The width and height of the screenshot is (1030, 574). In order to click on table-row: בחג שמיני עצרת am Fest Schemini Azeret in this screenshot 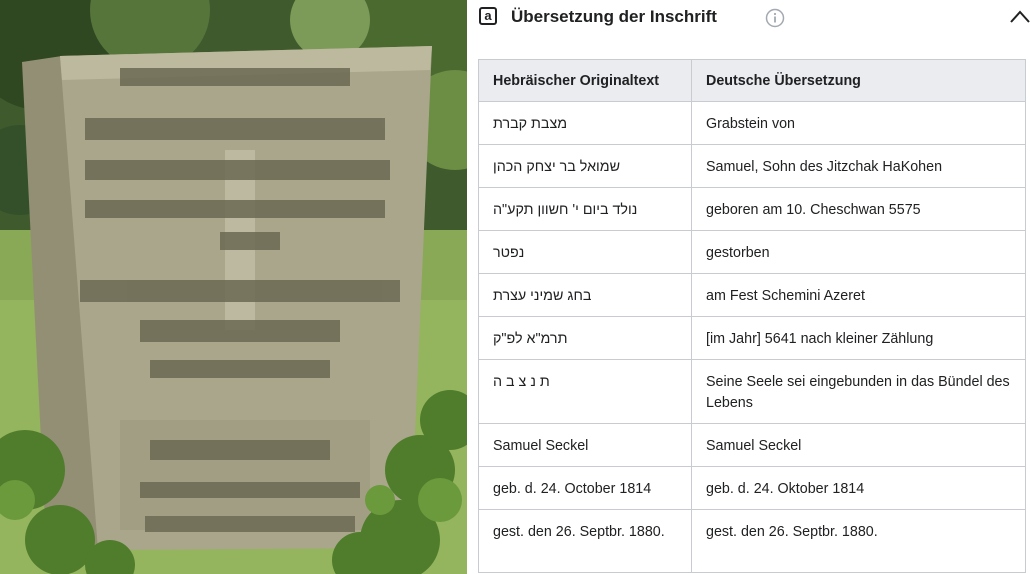, I will do `click(752, 295)`.